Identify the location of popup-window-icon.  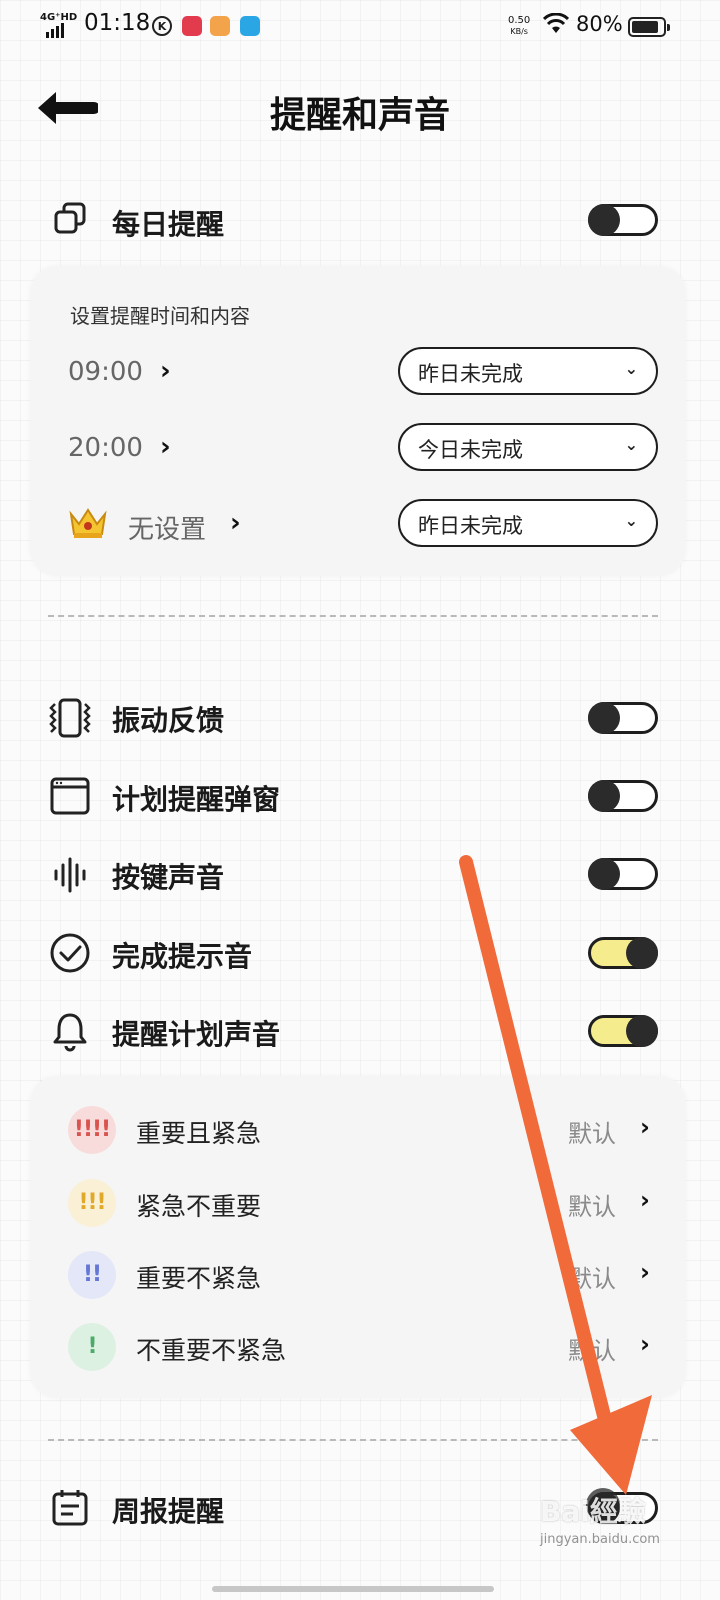
(70, 796).